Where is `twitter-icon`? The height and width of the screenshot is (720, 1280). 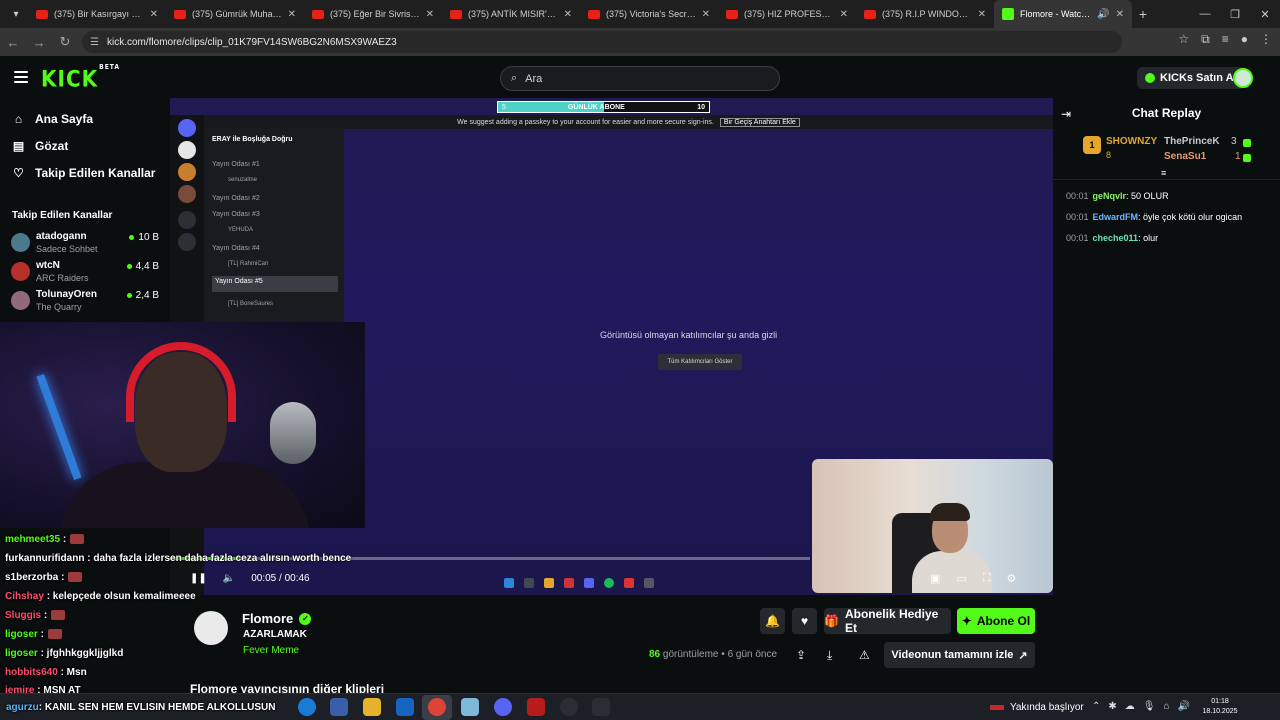 twitter-icon is located at coordinates (536, 707).